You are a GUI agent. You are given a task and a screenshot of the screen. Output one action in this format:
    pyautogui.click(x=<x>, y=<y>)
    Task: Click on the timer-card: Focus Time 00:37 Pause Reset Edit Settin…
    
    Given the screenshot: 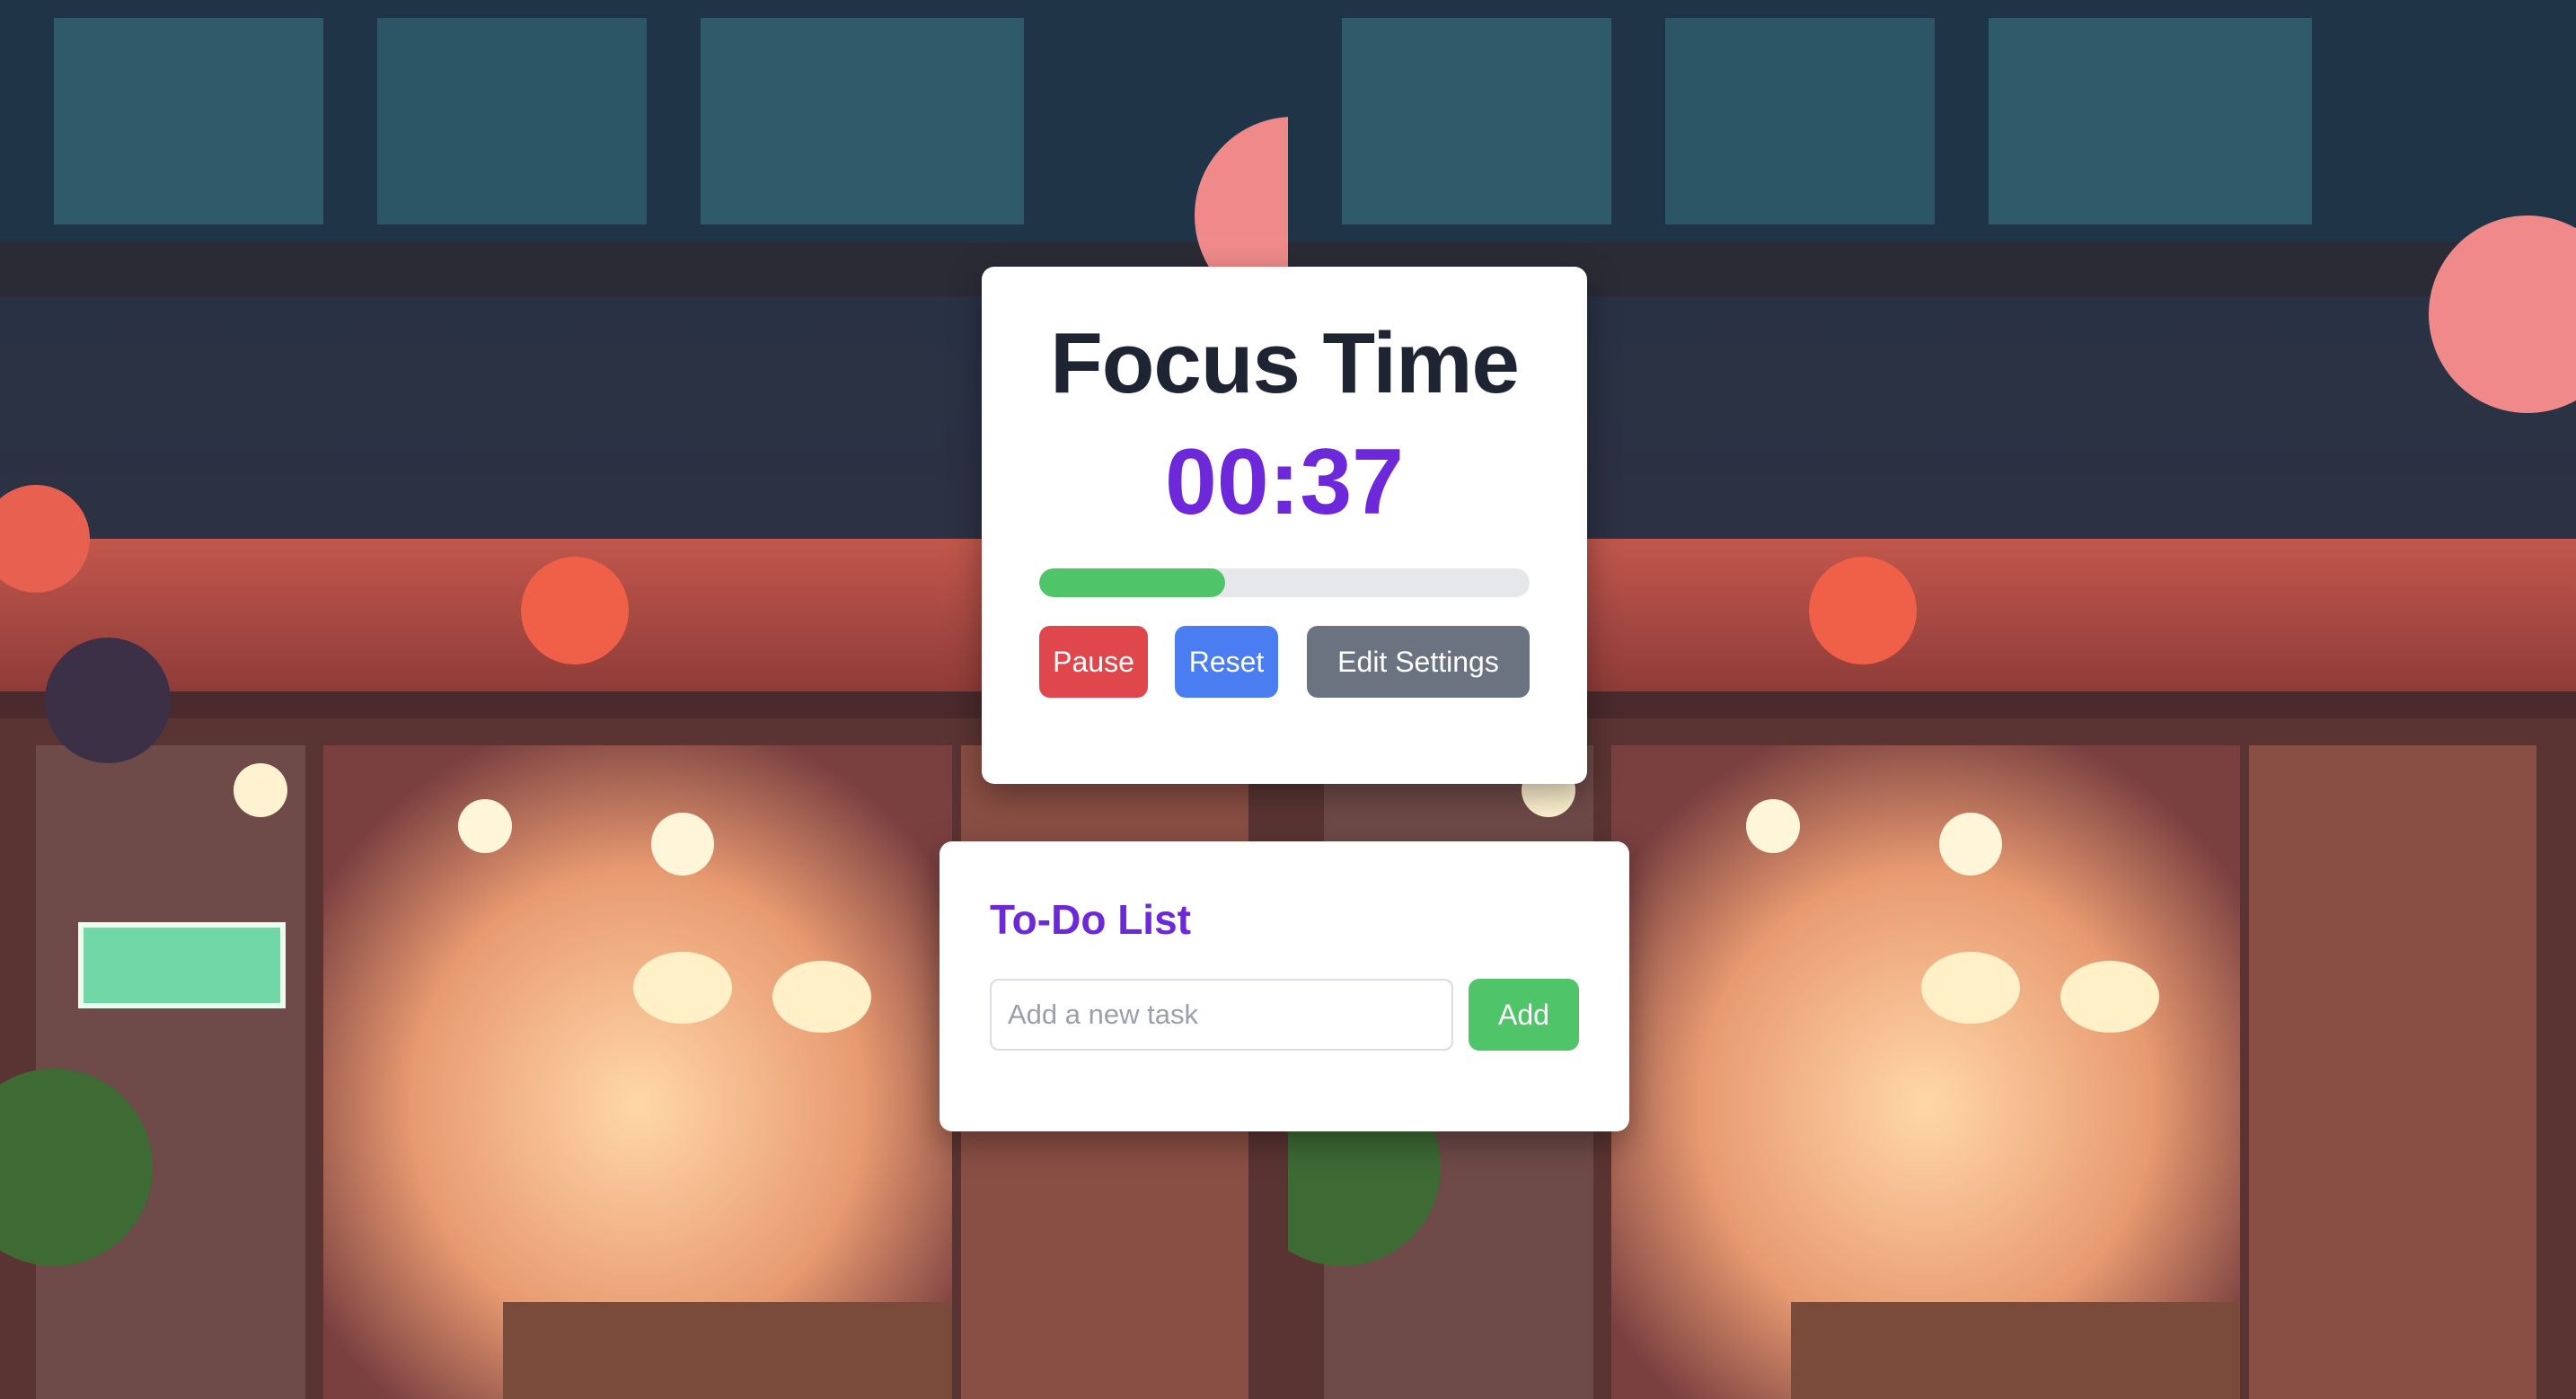 What is the action you would take?
    pyautogui.click(x=1284, y=525)
    